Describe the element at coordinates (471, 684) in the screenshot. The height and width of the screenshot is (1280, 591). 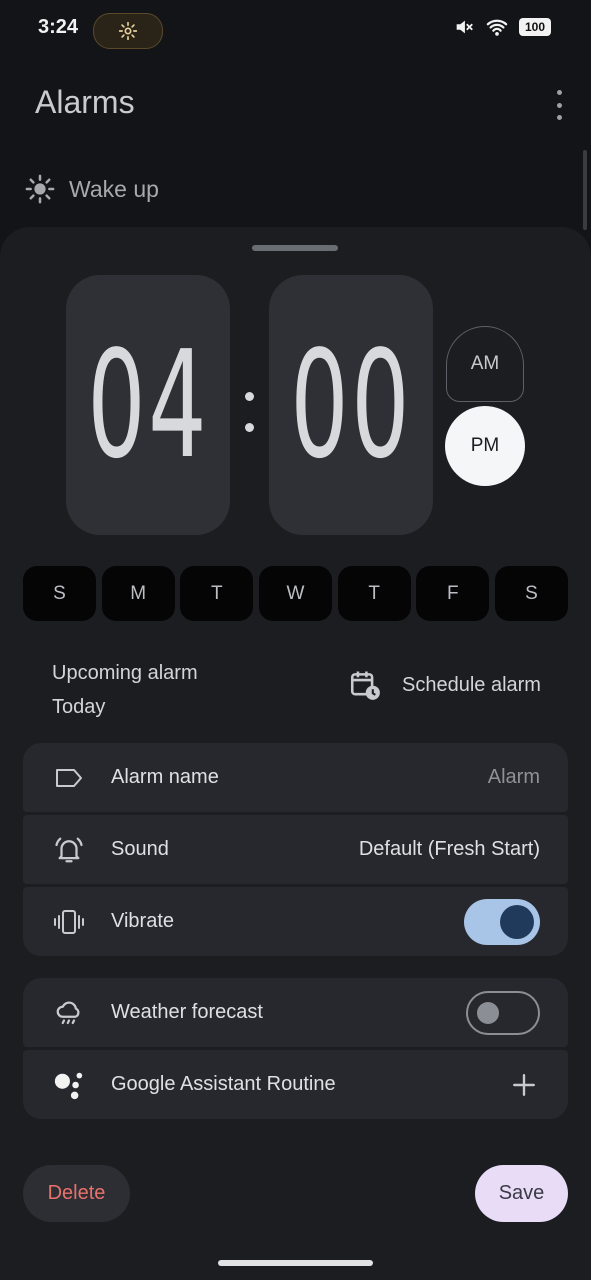
I see `schedule-alarm-label: Schedule alarm` at that location.